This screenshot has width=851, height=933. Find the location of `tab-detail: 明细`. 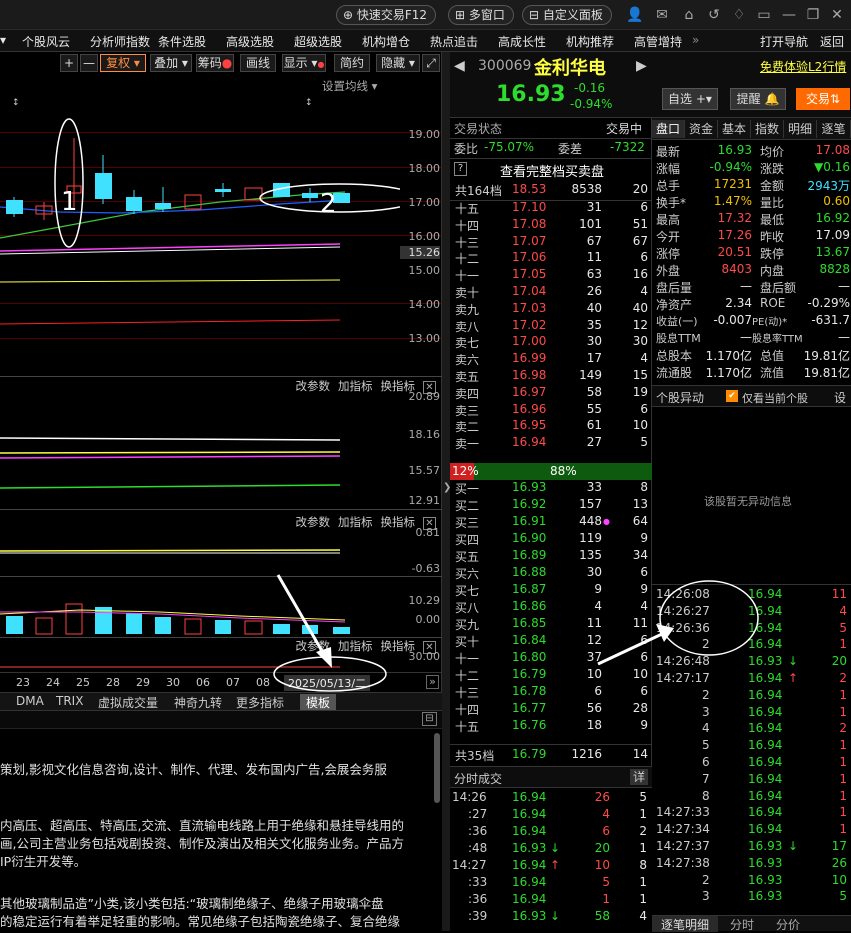

tab-detail: 明细 is located at coordinates (800, 129).